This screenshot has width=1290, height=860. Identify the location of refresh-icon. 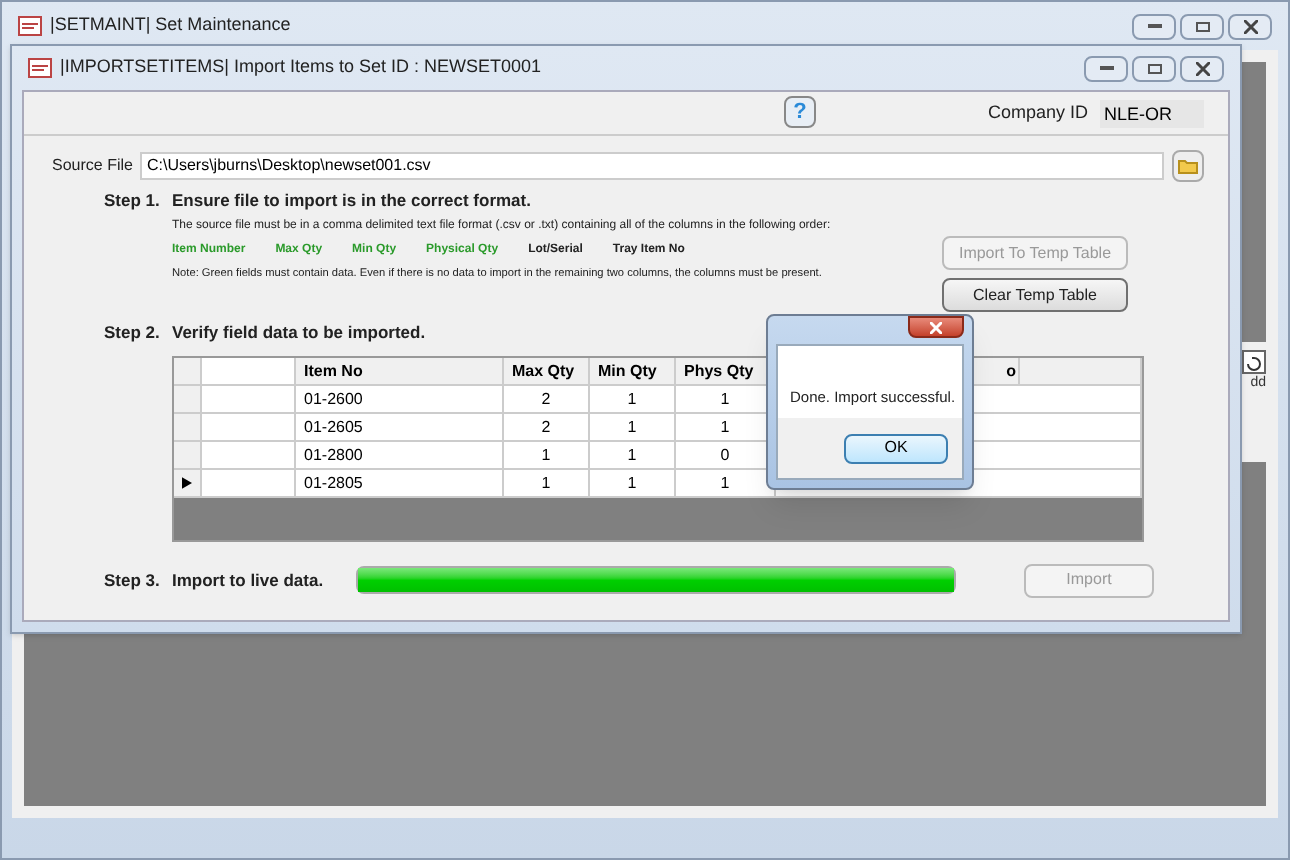
(1254, 362).